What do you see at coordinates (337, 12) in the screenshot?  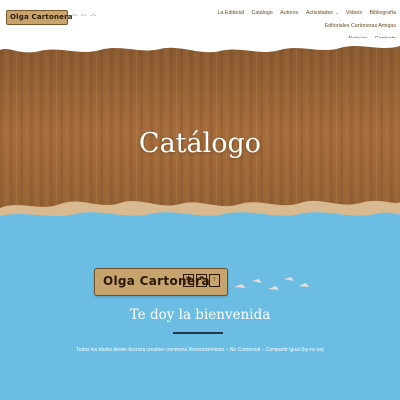 I see `chevron-down-icon: ⌄` at bounding box center [337, 12].